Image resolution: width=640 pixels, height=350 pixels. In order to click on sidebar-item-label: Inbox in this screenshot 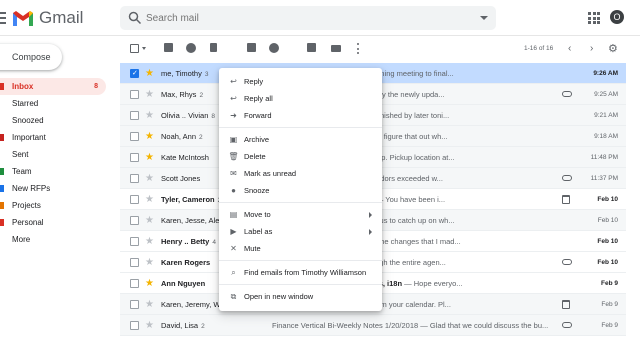, I will do `click(23, 86)`.